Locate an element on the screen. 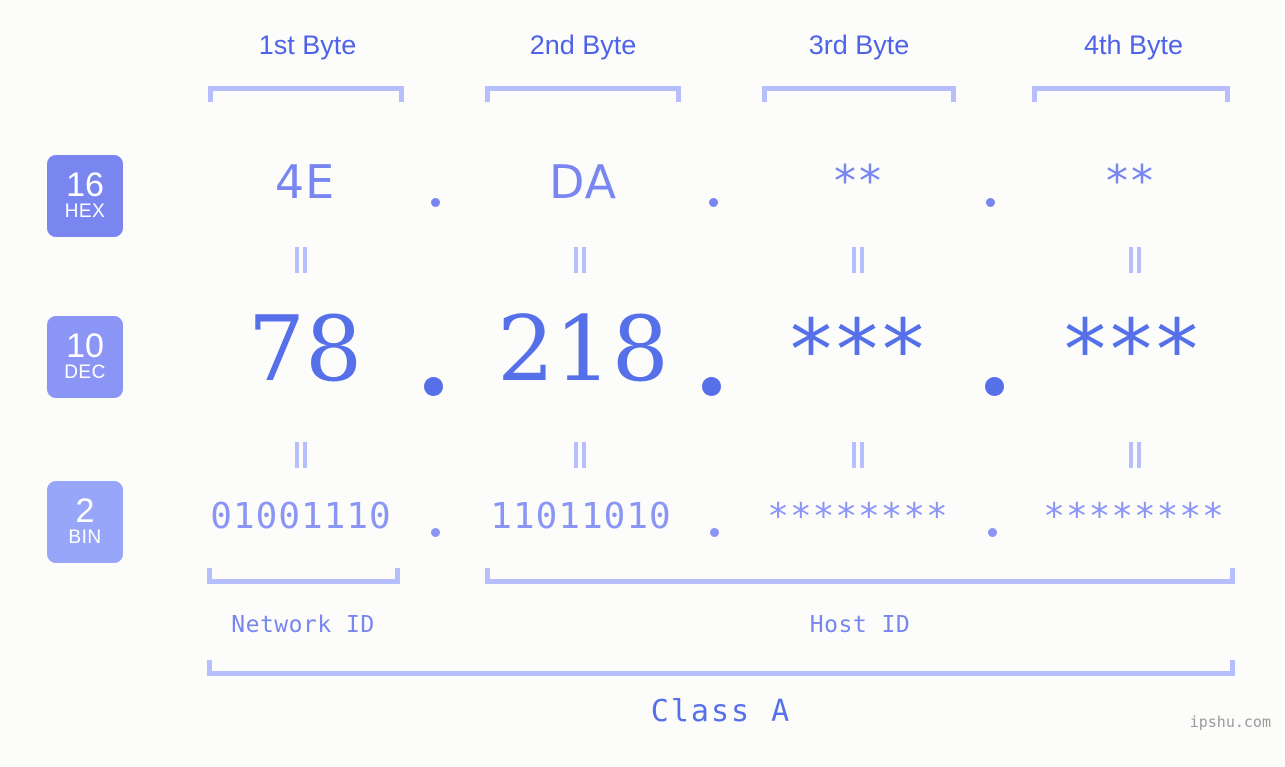  dec-byte-2-value: 218 is located at coordinates (583, 349).